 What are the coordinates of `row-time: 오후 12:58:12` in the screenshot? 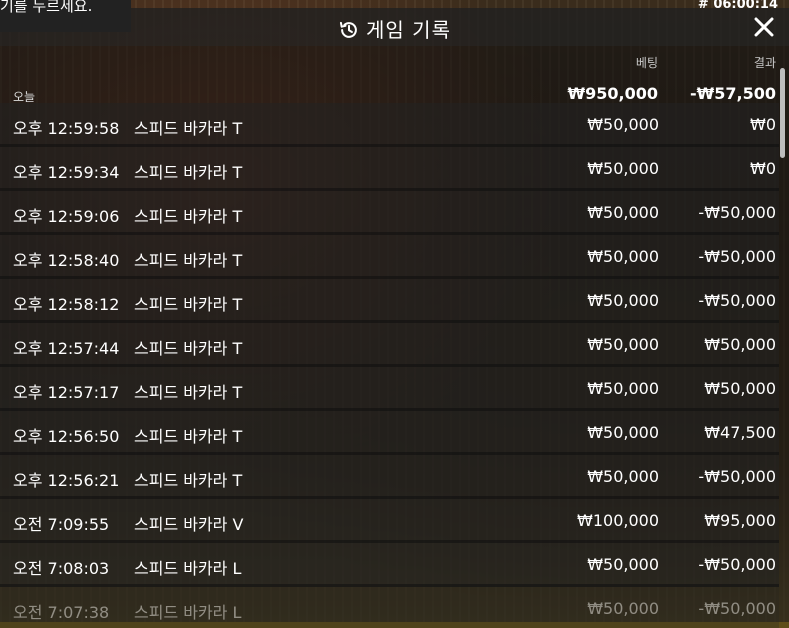 It's located at (66, 304).